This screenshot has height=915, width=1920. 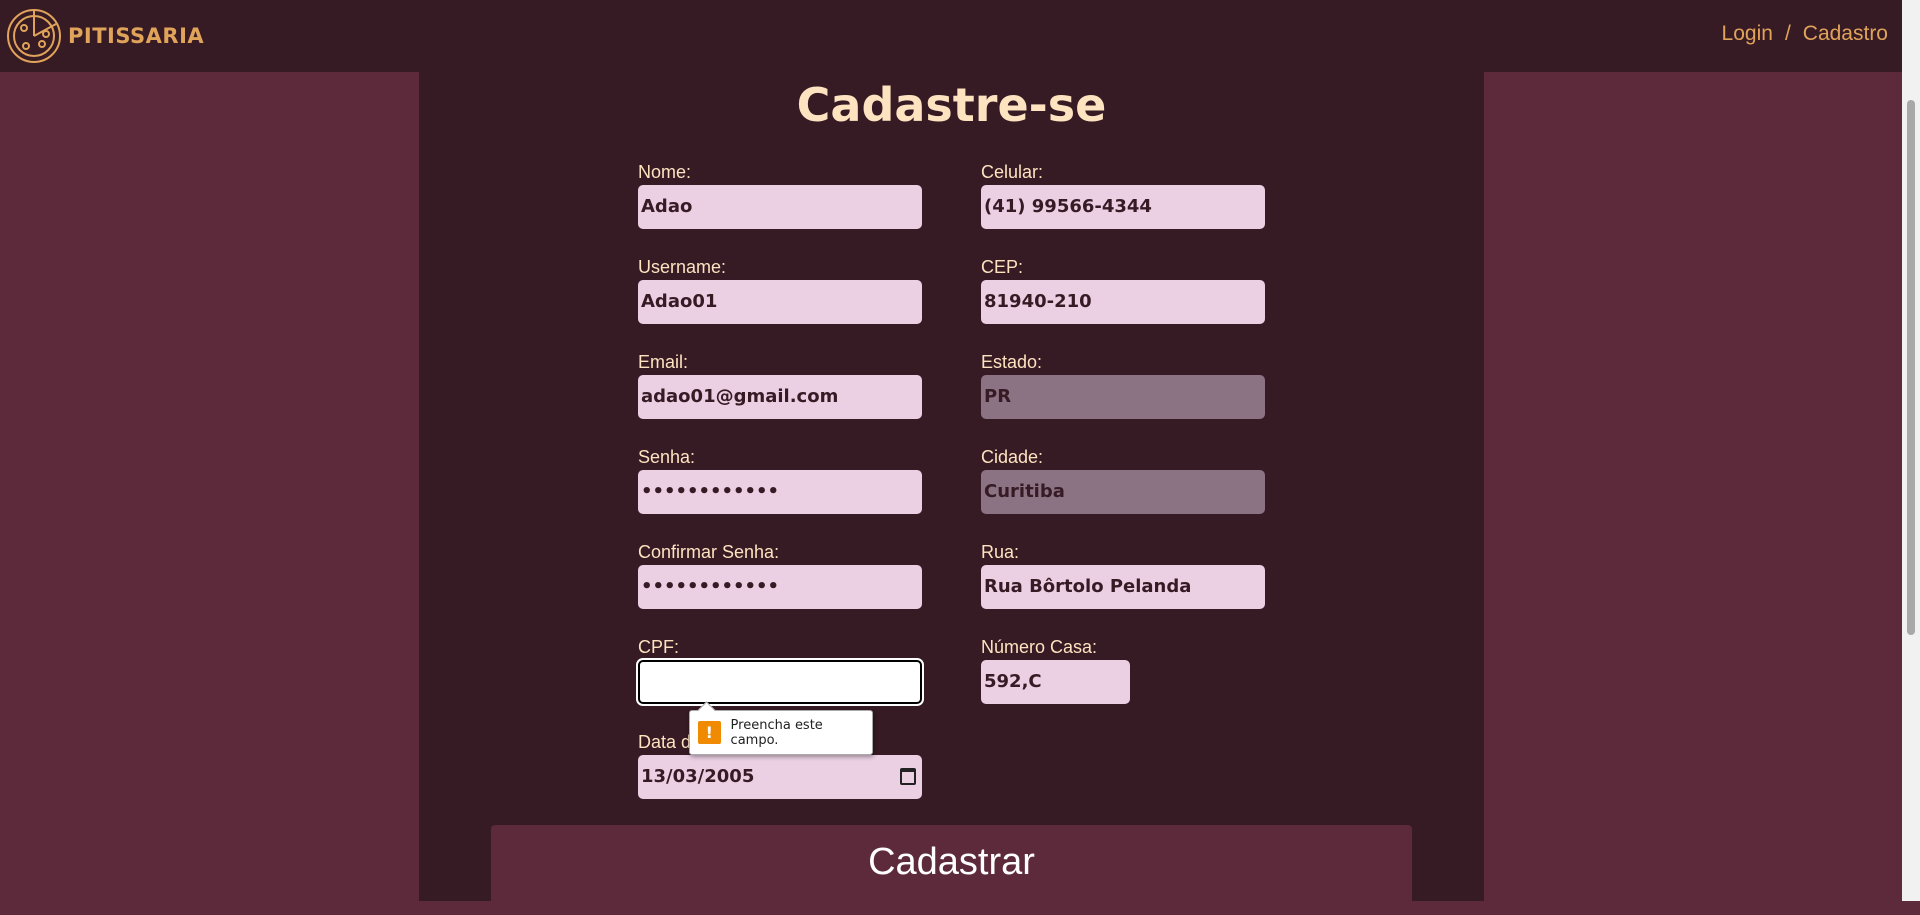 I want to click on scrollbar-thumb, so click(x=1911, y=367).